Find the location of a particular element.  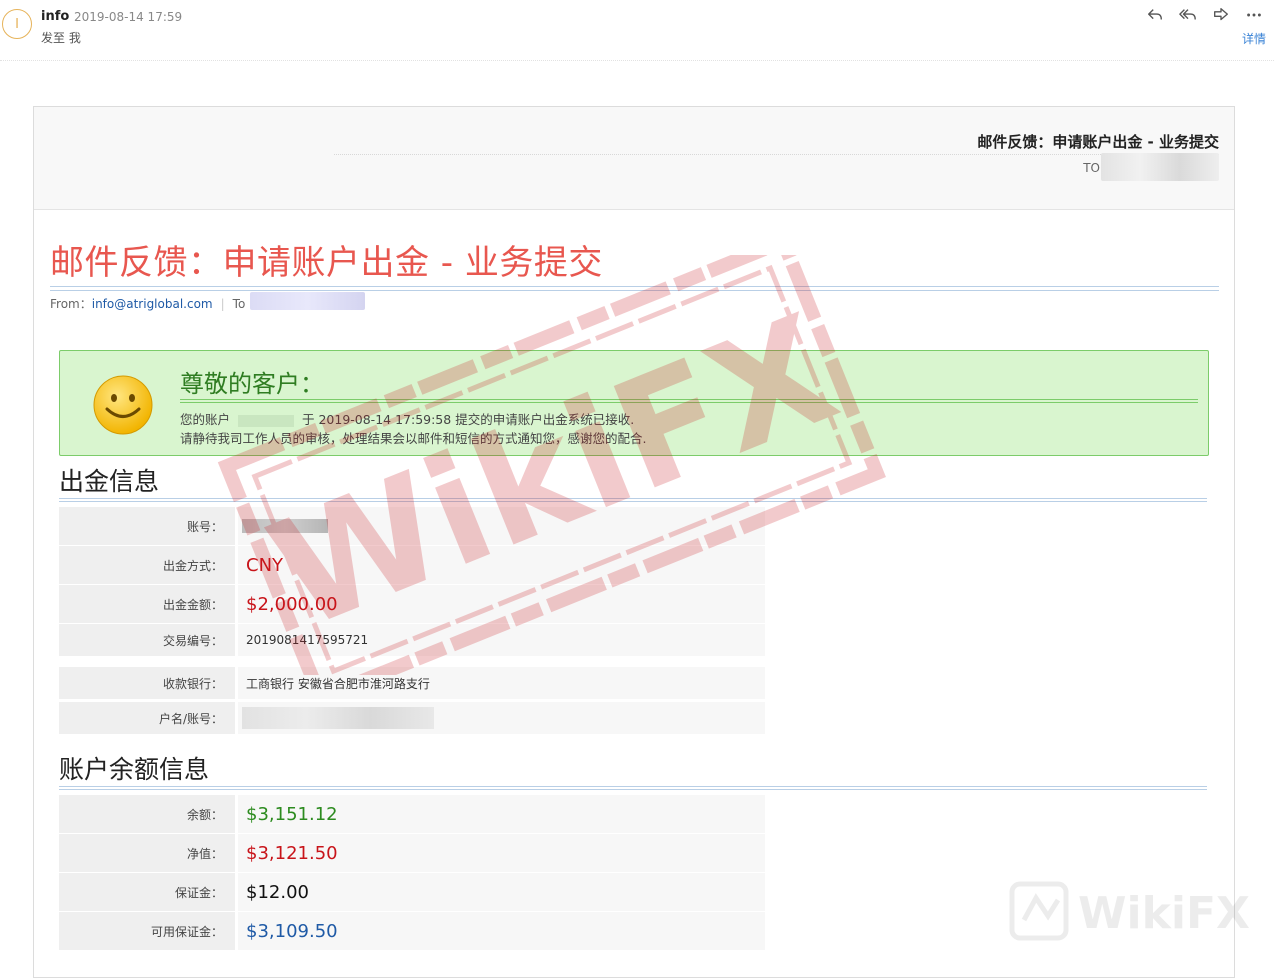

field-label: 出金方式： is located at coordinates (147, 565).